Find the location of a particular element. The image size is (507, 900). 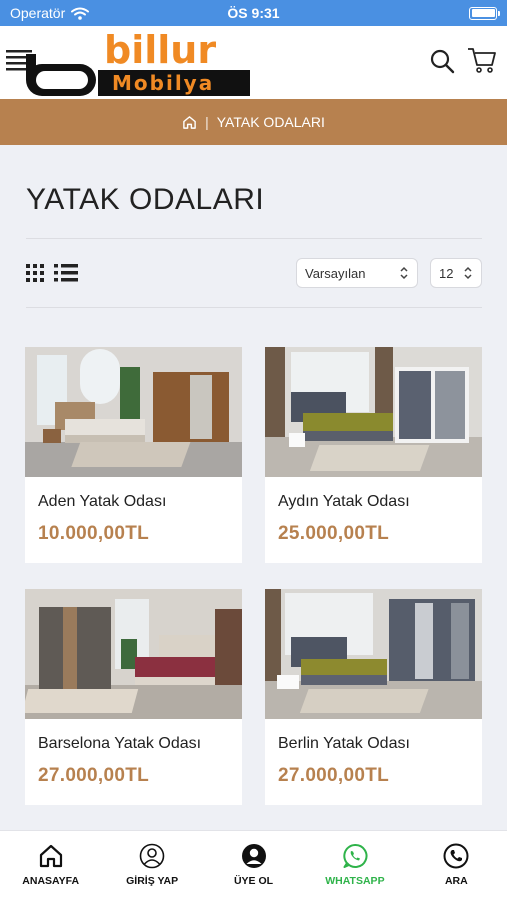

search-icon is located at coordinates (442, 61).